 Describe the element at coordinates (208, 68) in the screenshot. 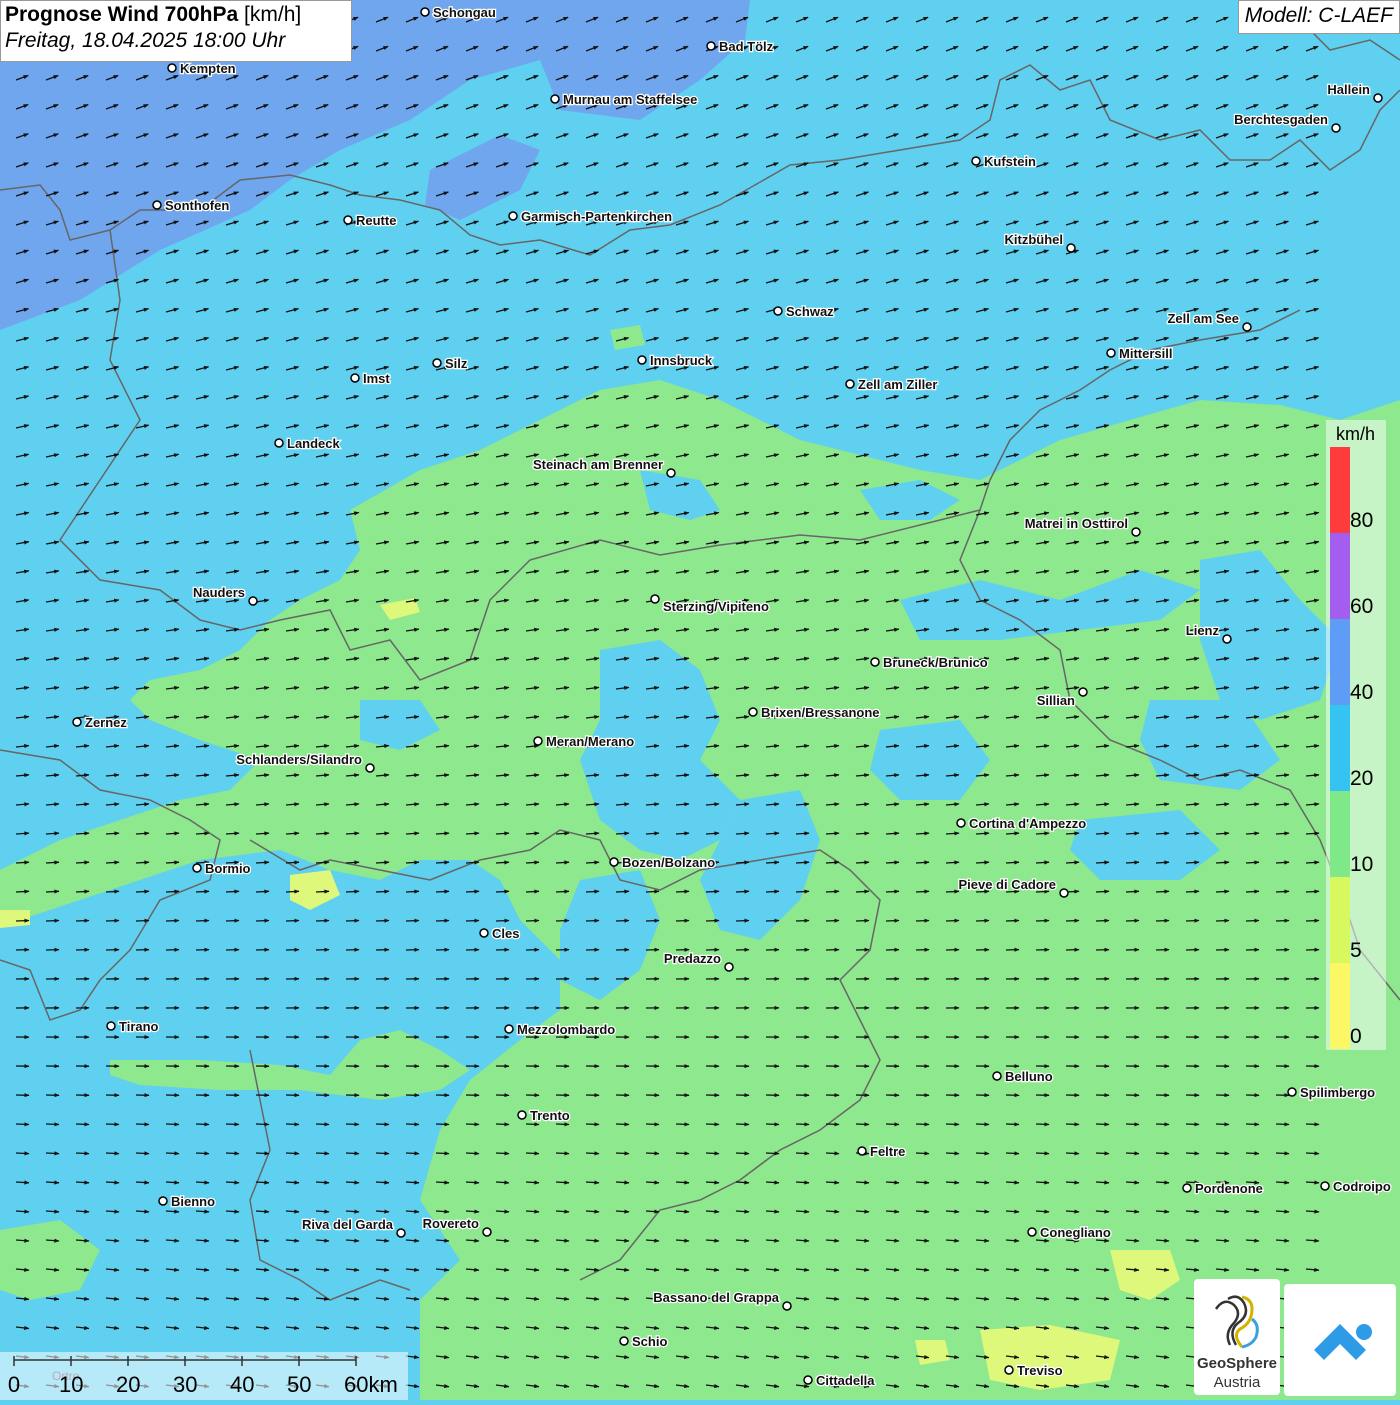

I see `city-label: Kempten` at that location.